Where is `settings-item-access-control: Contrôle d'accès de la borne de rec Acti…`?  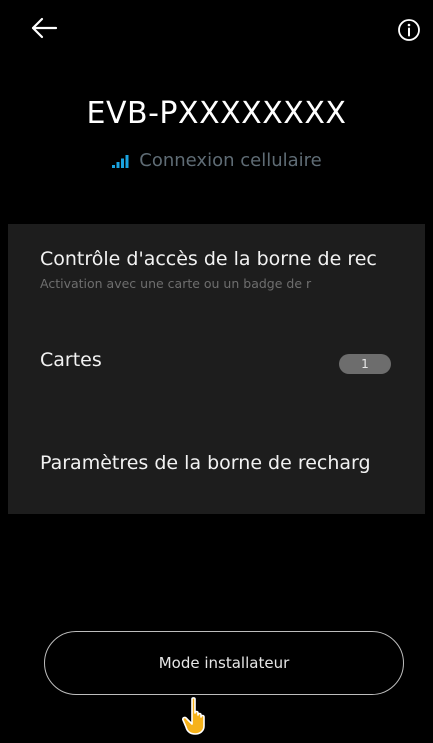
settings-item-access-control: Contrôle d'accès de la borne de rec Acti… is located at coordinates (232, 269).